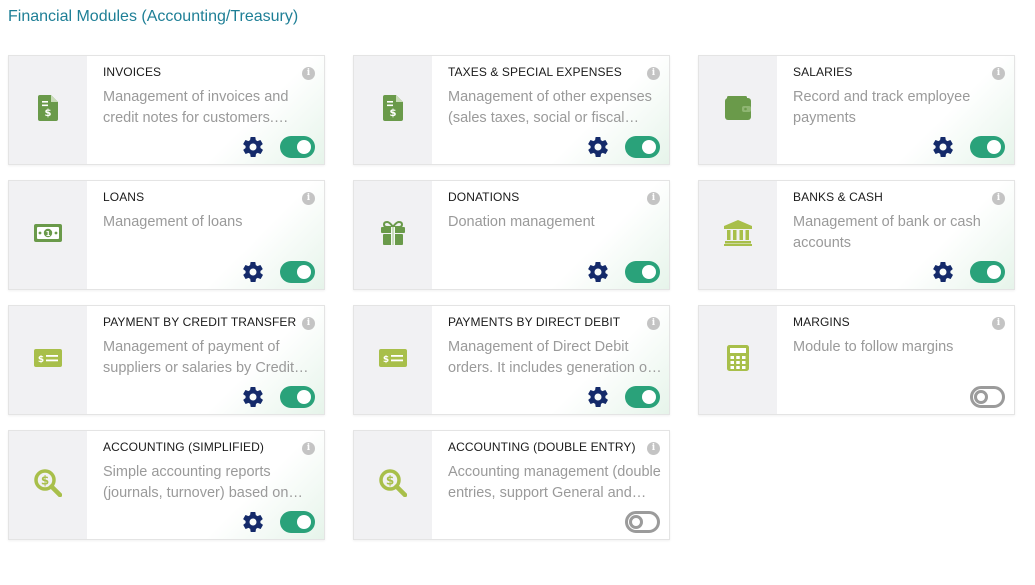  I want to click on module-description: Module to follow margins, so click(873, 347).